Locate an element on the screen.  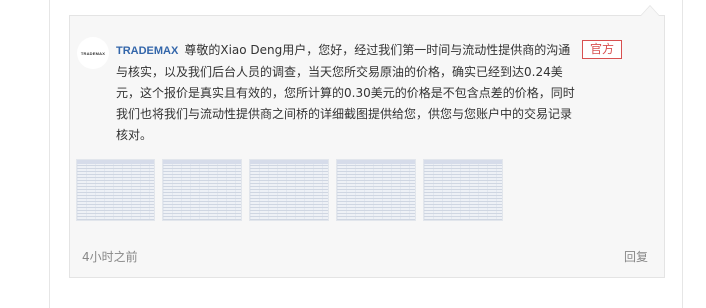
avatar: TRADEMAX is located at coordinates (93, 53).